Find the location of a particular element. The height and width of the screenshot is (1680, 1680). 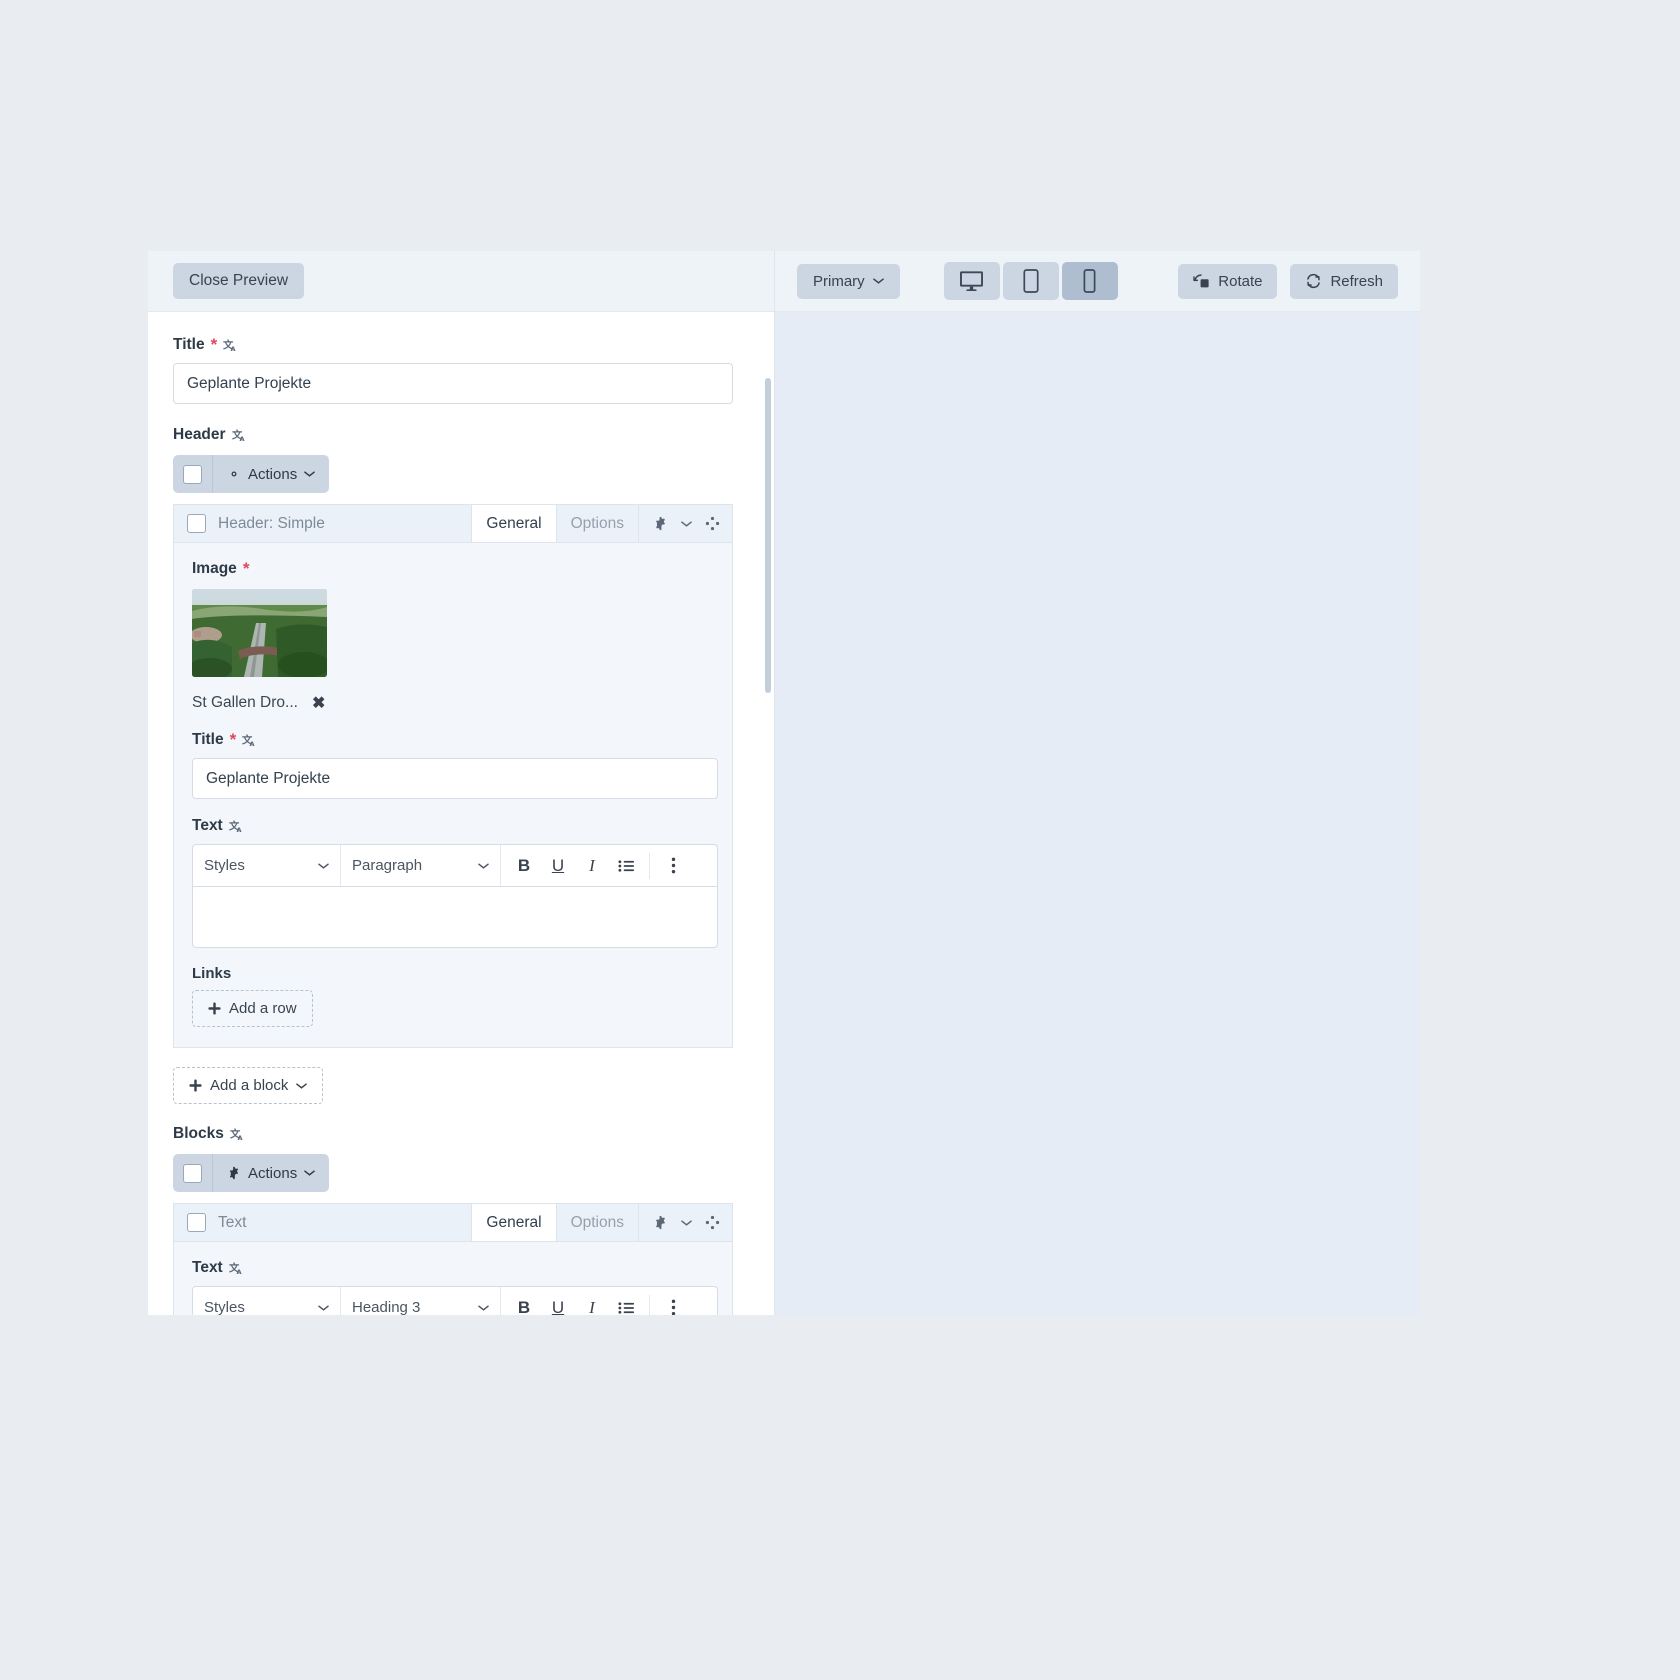

rte-content-area is located at coordinates (455, 917).